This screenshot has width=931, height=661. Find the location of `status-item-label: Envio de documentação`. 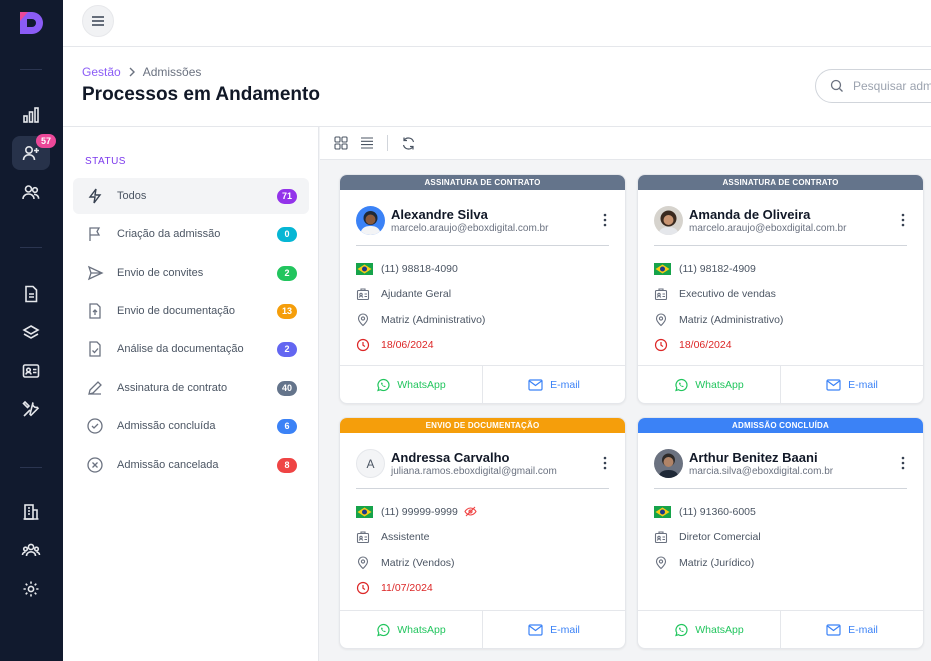

status-item-label: Envio de documentação is located at coordinates (176, 311).